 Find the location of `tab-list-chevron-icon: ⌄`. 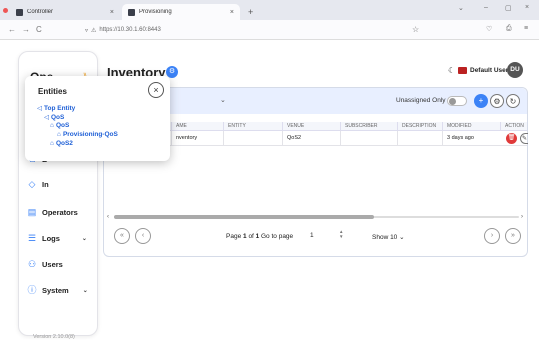

tab-list-chevron-icon: ⌄ is located at coordinates (461, 8).